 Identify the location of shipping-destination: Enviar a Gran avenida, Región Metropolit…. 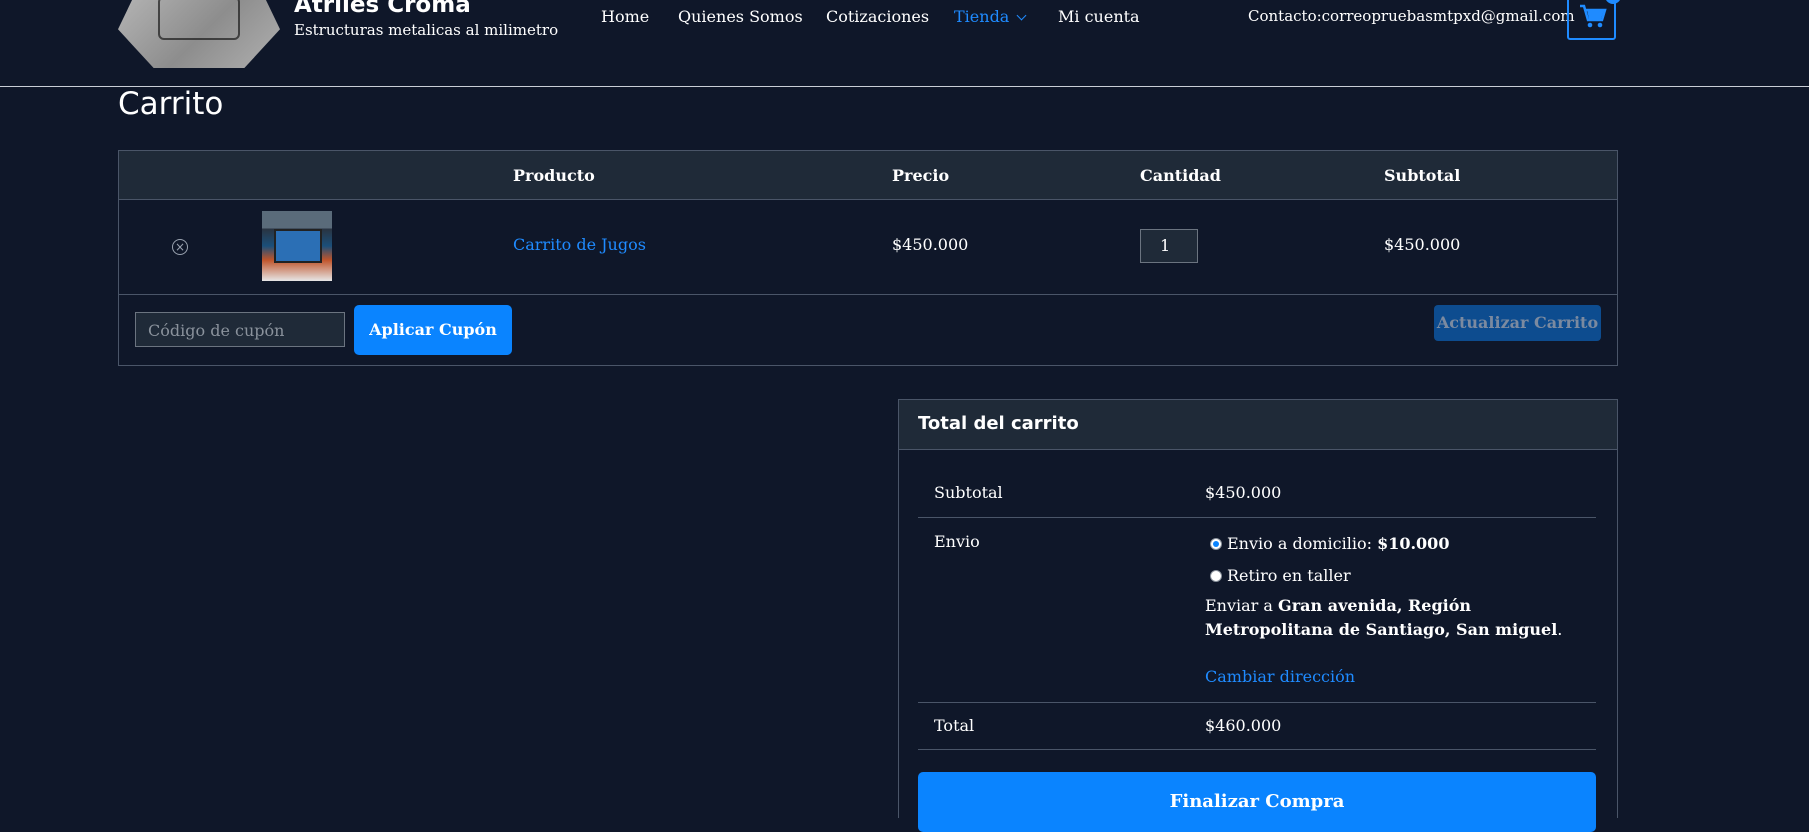
(1395, 618).